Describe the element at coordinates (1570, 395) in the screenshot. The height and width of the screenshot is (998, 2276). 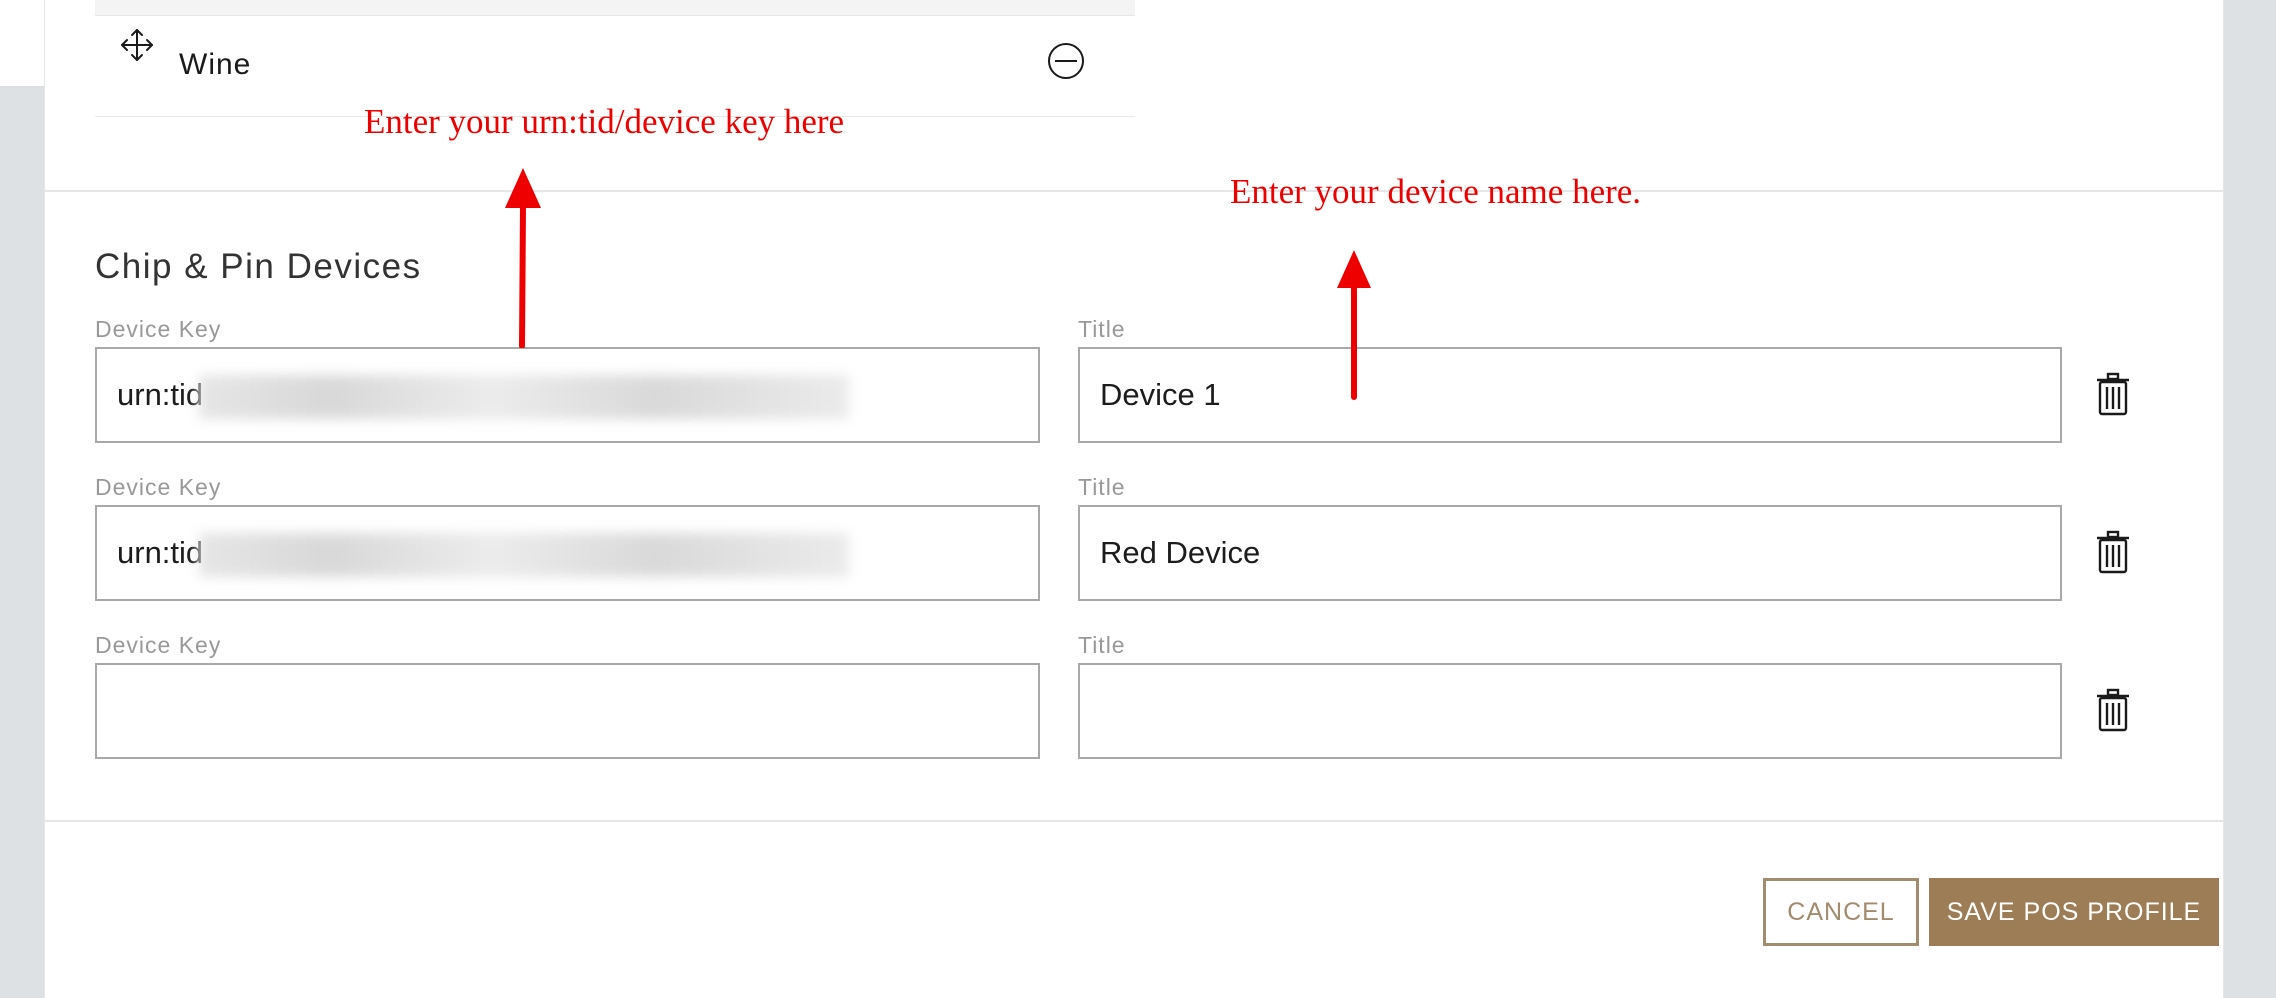
I see `device-title-input: Device 1` at that location.